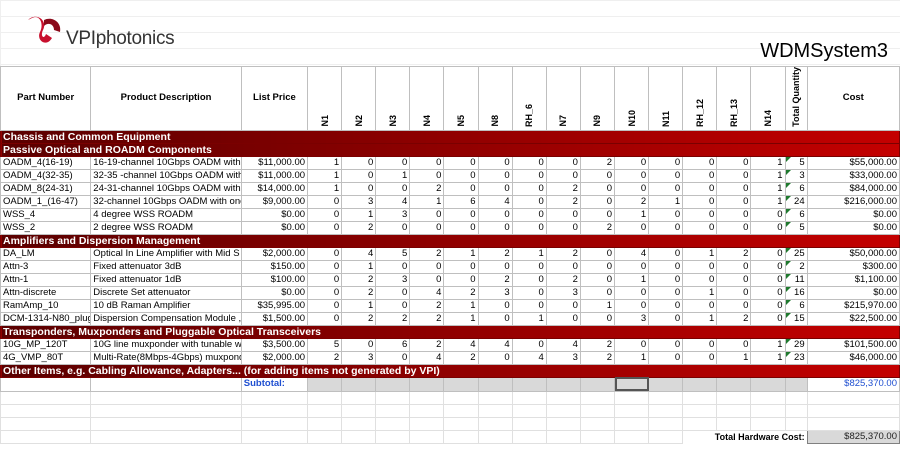 The image size is (900, 454). Describe the element at coordinates (325, 98) in the screenshot. I see `column-header: N1` at that location.